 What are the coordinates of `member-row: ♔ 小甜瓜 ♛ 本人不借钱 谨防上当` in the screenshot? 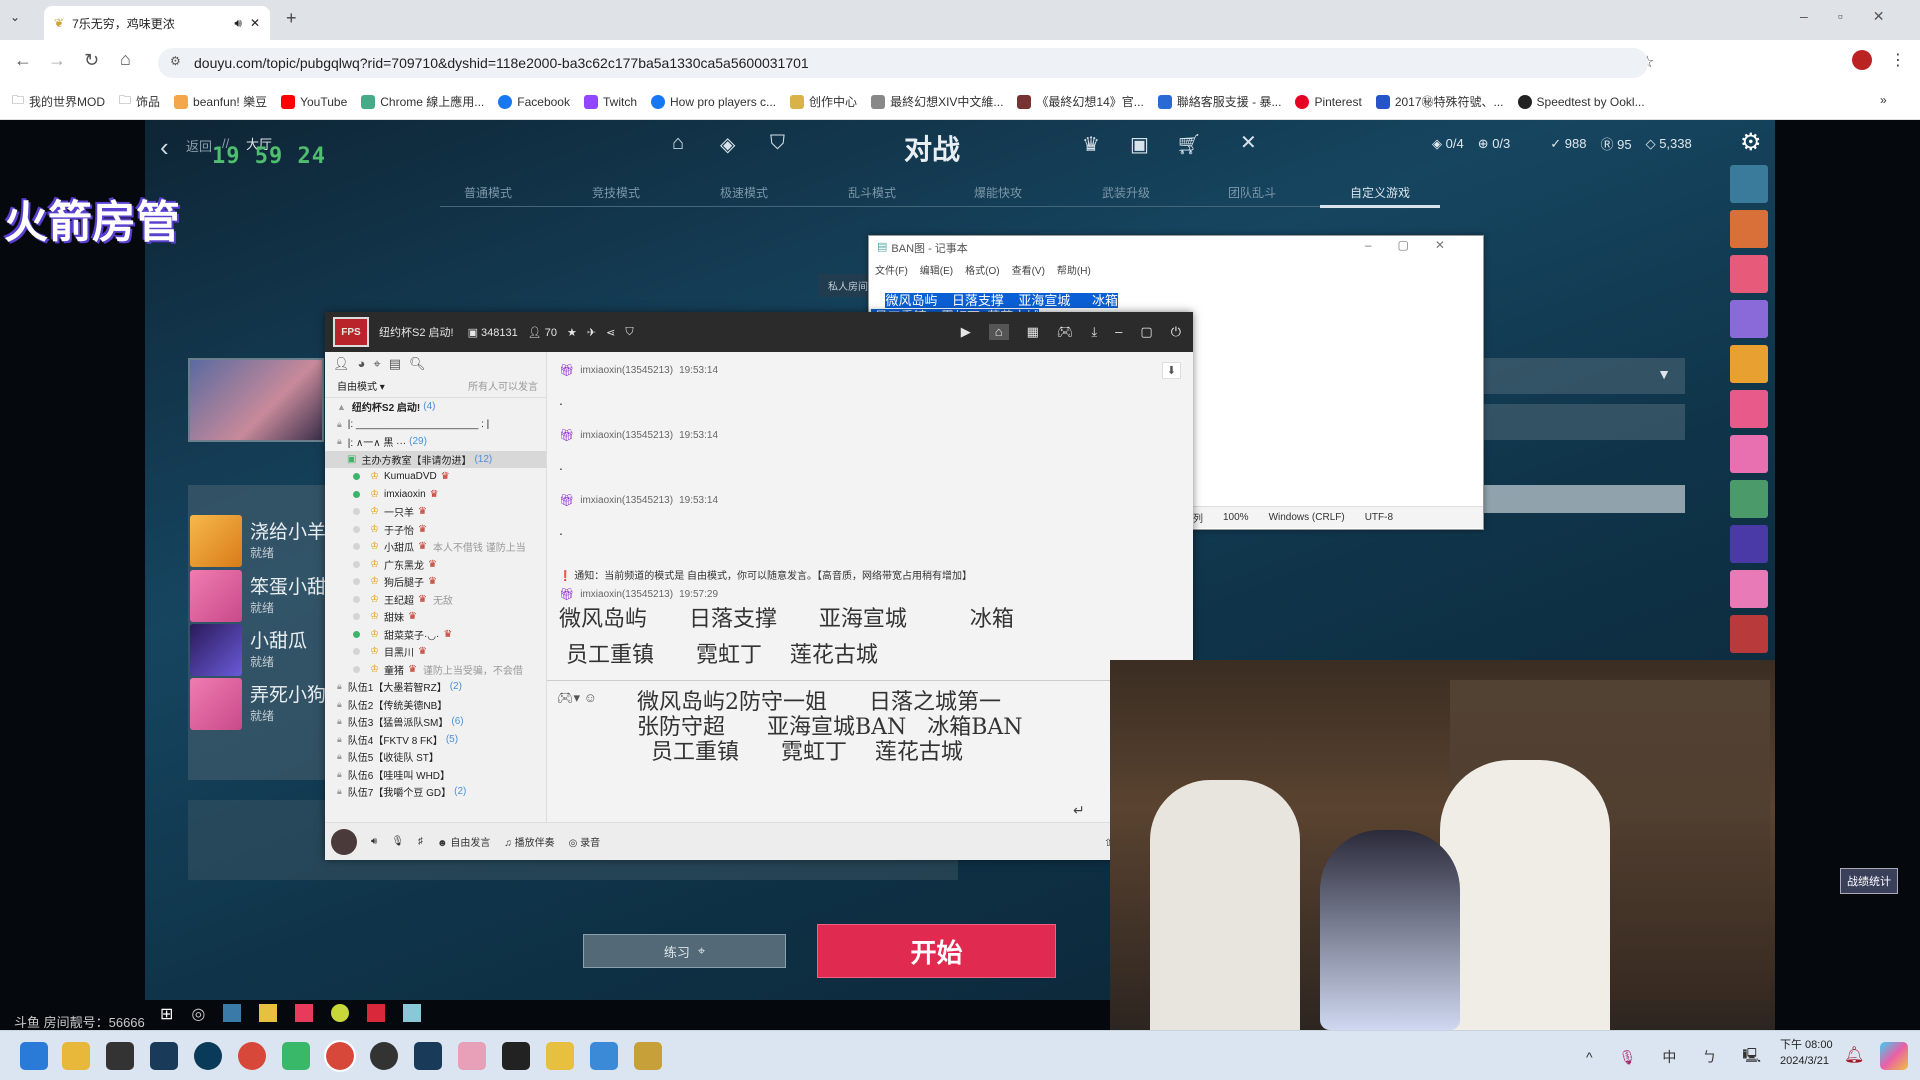 It's located at (435, 547).